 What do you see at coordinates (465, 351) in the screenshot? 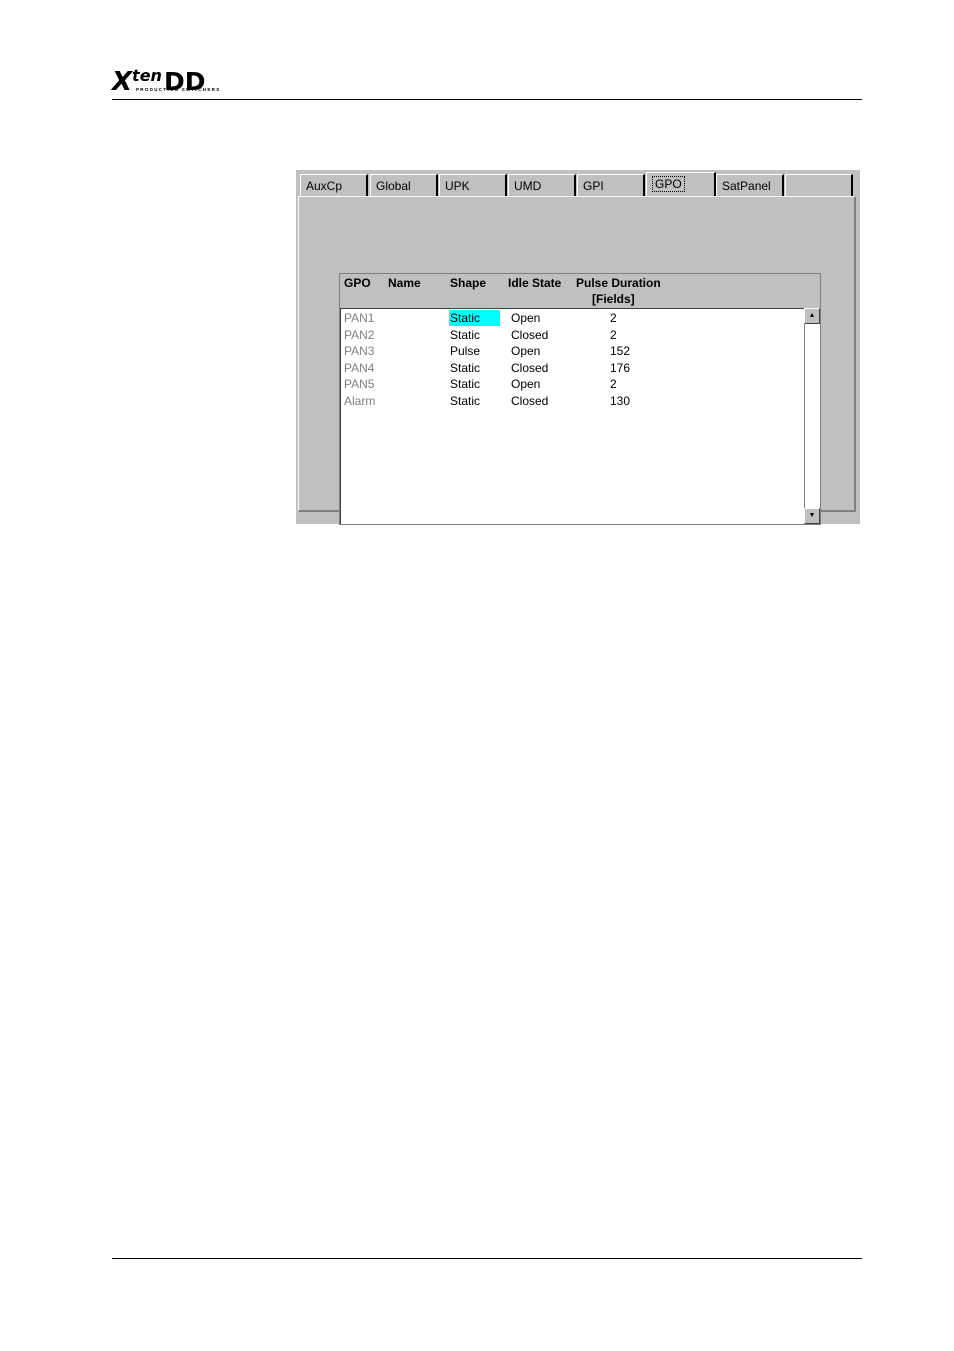
I see `cell-shape: Pulse` at bounding box center [465, 351].